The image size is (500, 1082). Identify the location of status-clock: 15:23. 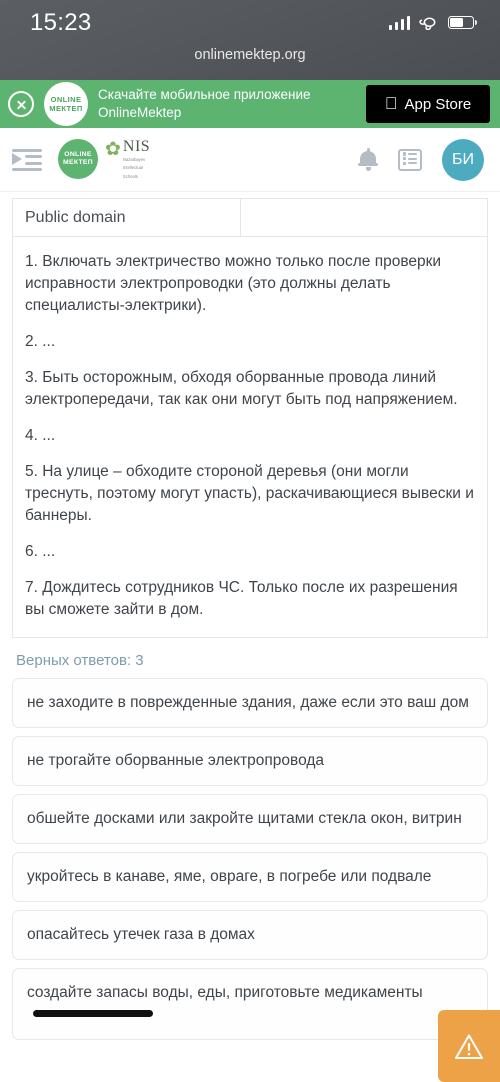
(61, 22).